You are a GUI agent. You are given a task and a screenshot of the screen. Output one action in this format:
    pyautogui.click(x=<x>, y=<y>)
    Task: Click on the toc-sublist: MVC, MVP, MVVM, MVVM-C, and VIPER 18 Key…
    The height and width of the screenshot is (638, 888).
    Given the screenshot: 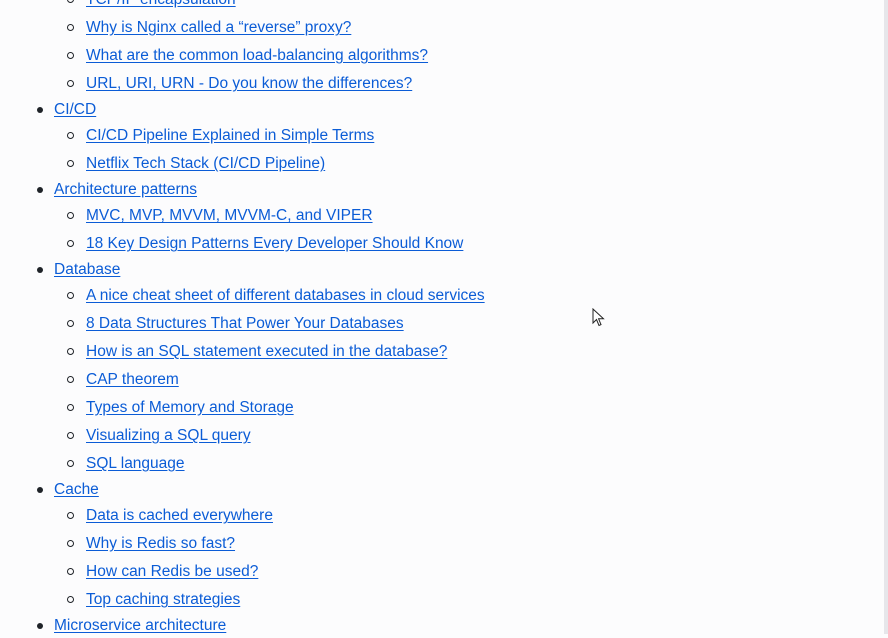 What is the action you would take?
    pyautogui.click(x=440, y=230)
    